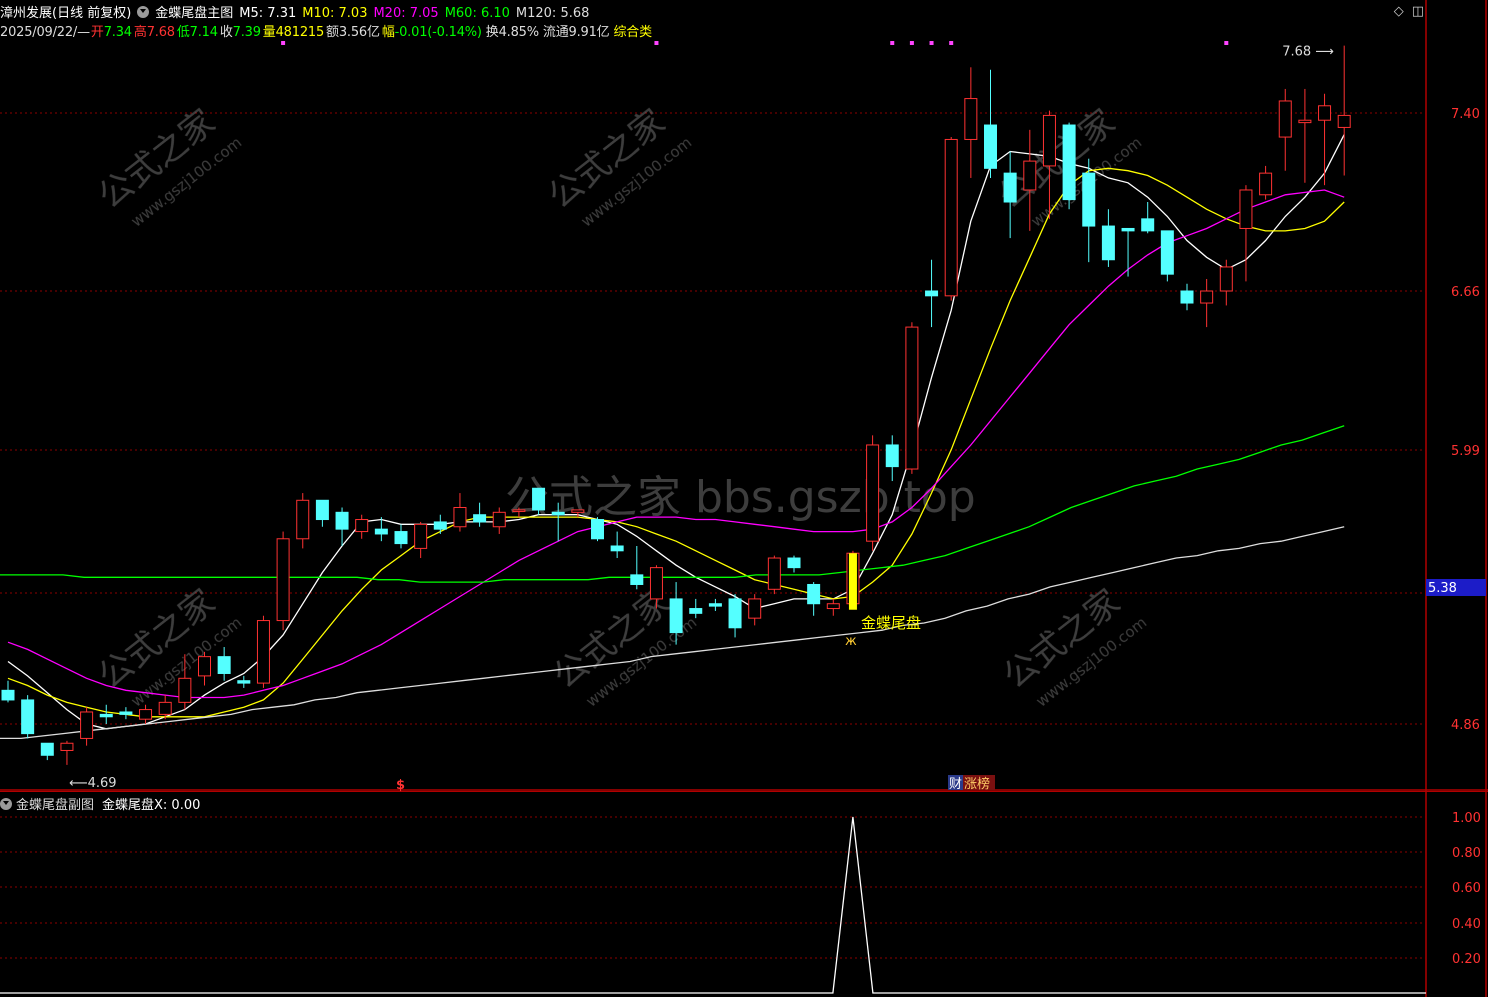 This screenshot has width=1488, height=997. What do you see at coordinates (851, 641) in the screenshot?
I see `butterfly-icon: ж` at bounding box center [851, 641].